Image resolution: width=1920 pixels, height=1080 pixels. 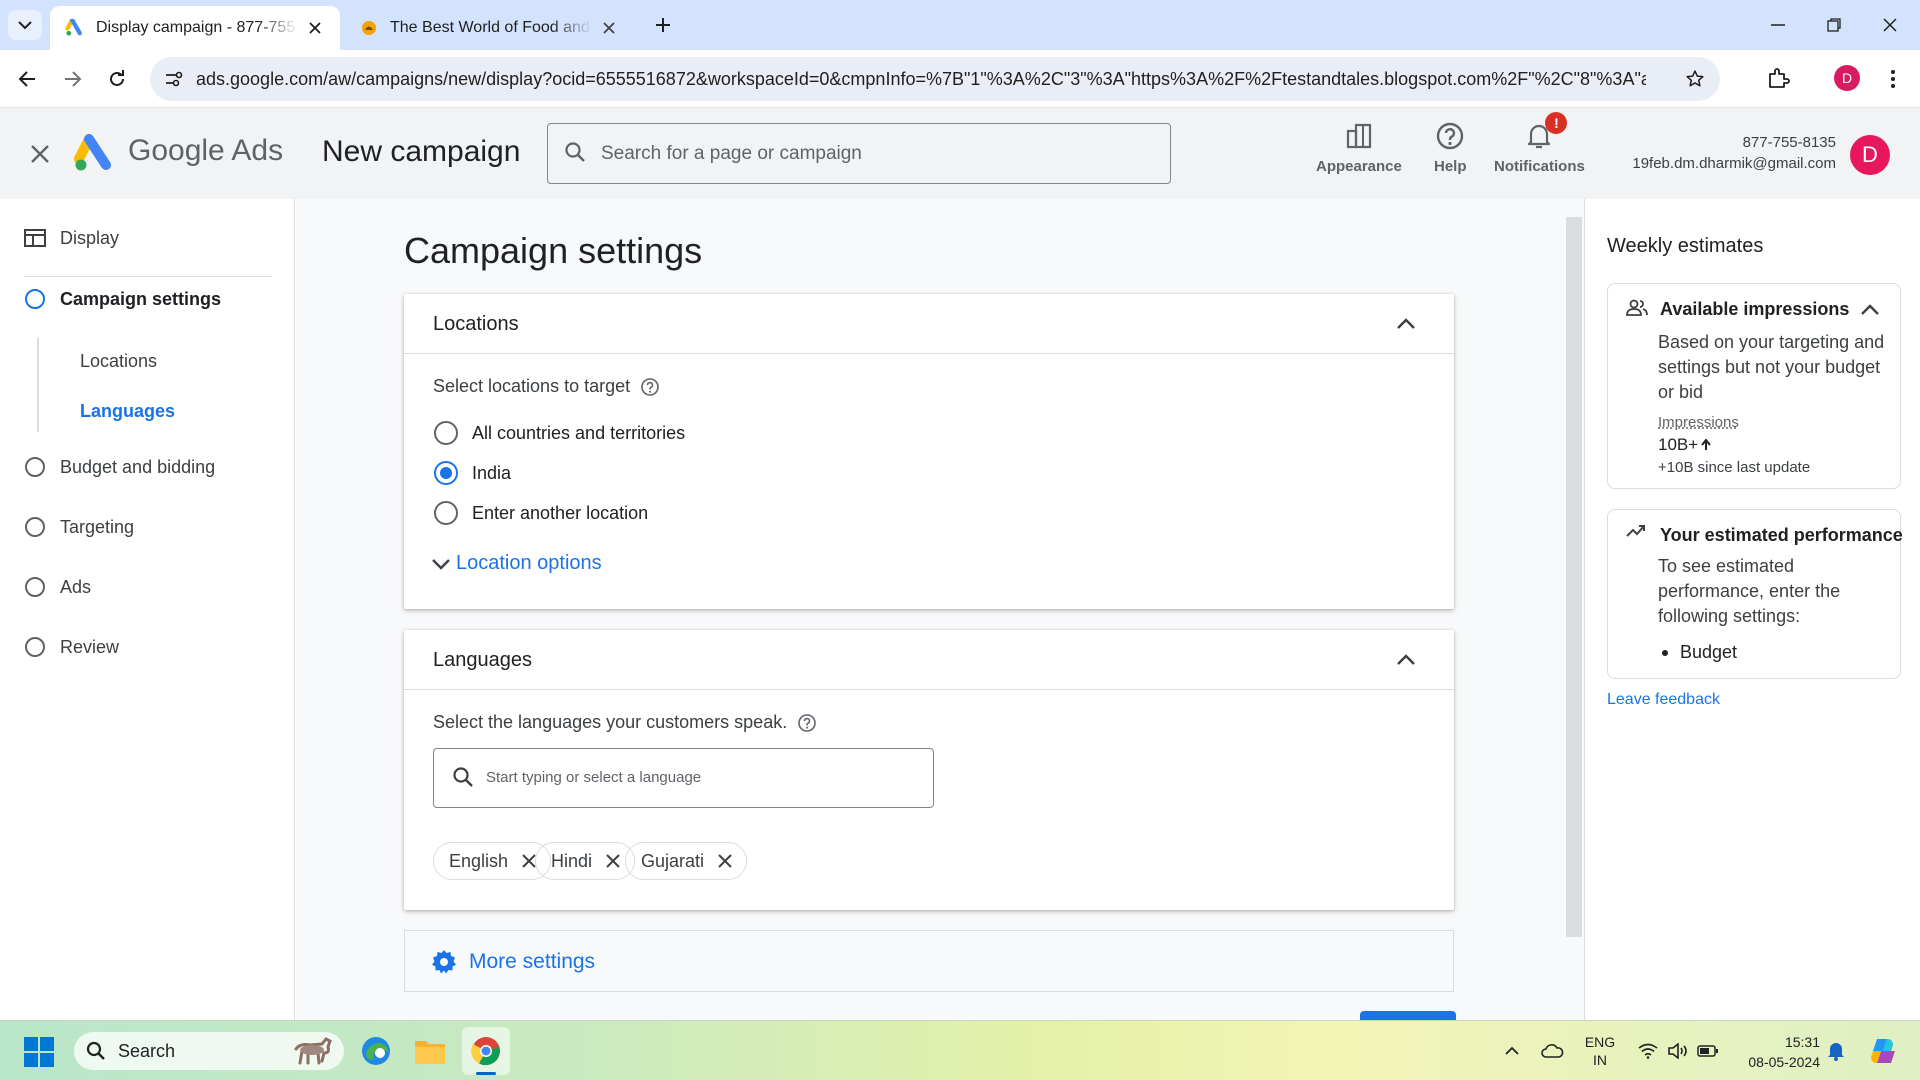 I want to click on tray-overflow-chevron-up-icon, so click(x=1512, y=1051).